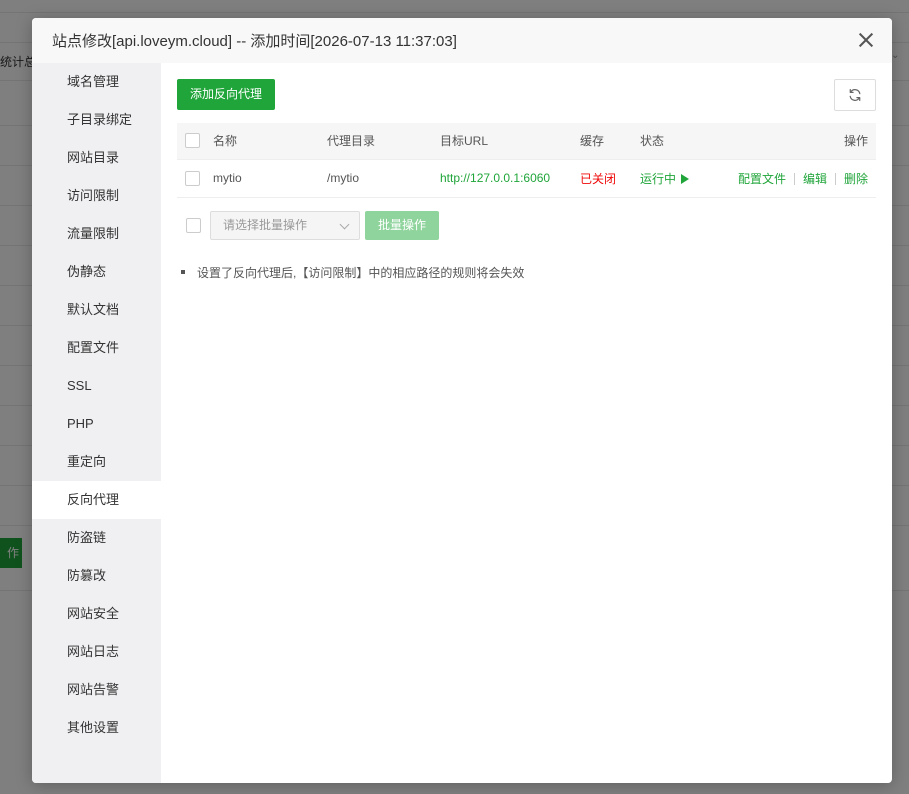 The image size is (909, 794). What do you see at coordinates (227, 178) in the screenshot?
I see `row-name: mytio` at bounding box center [227, 178].